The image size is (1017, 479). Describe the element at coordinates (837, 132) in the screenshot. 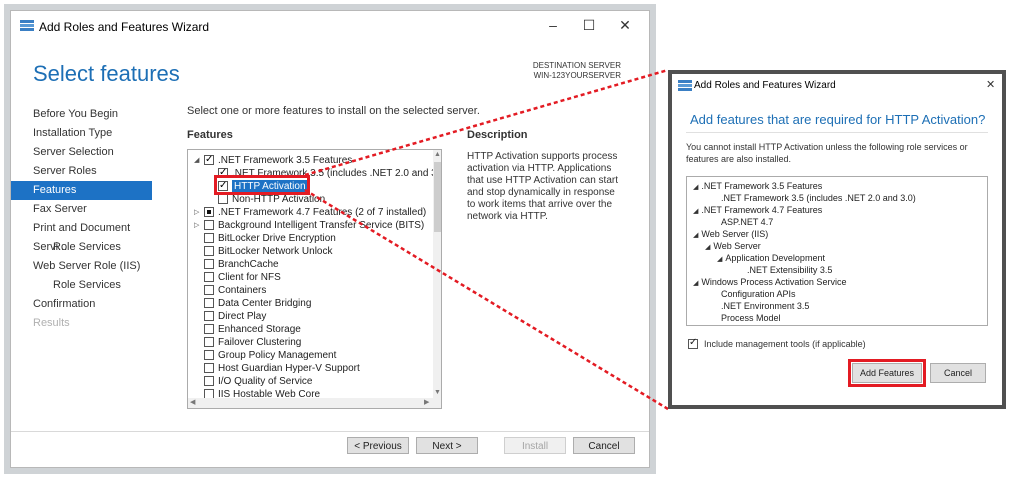

I see `heading-divider` at that location.